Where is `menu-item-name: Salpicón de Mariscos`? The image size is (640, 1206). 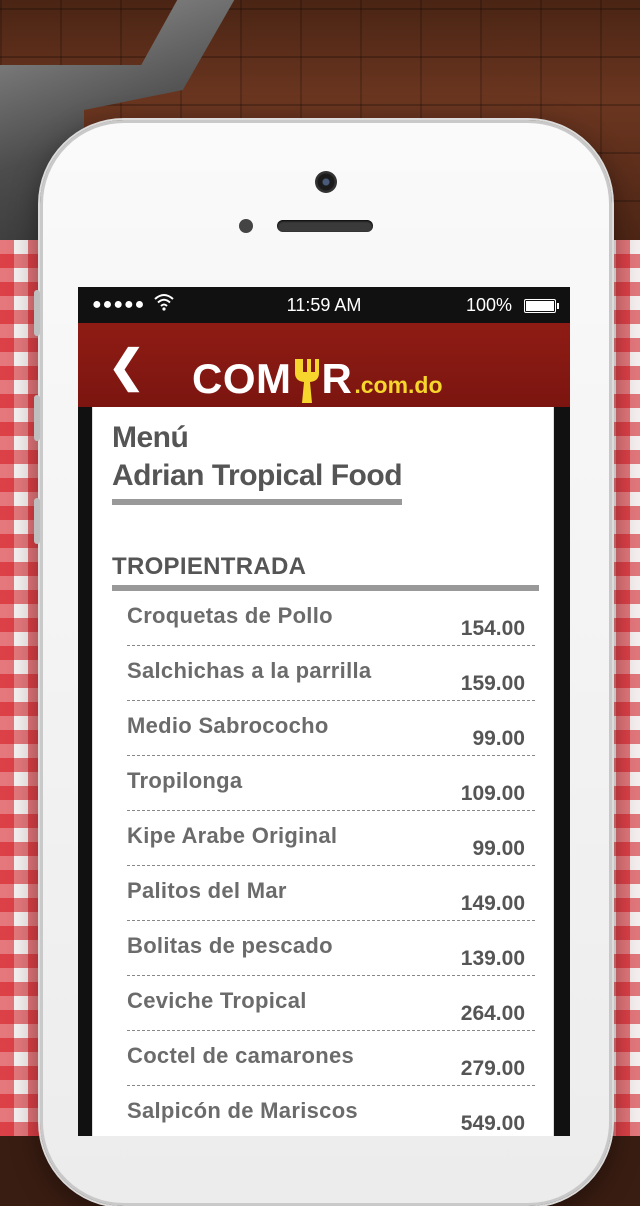
menu-item-name: Salpicón de Mariscos is located at coordinates (242, 1110).